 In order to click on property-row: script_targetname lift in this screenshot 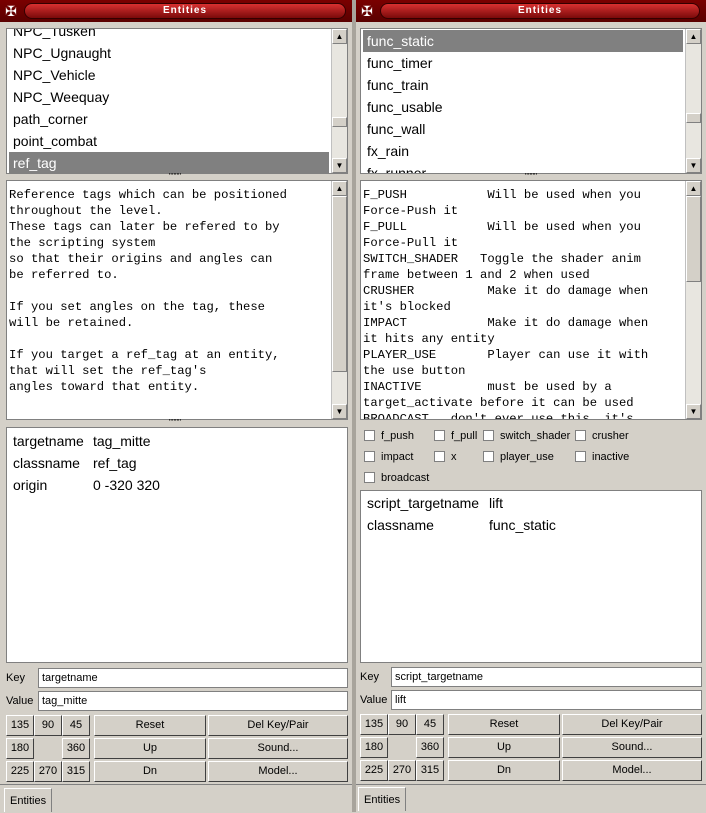, I will do `click(527, 503)`.